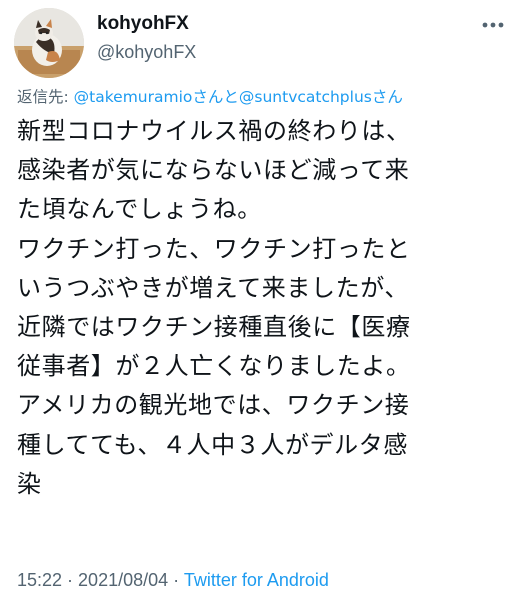 This screenshot has width=520, height=607. What do you see at coordinates (212, 444) in the screenshot?
I see `tweet-text-line: 種してても、４人中３人がデルタ感` at bounding box center [212, 444].